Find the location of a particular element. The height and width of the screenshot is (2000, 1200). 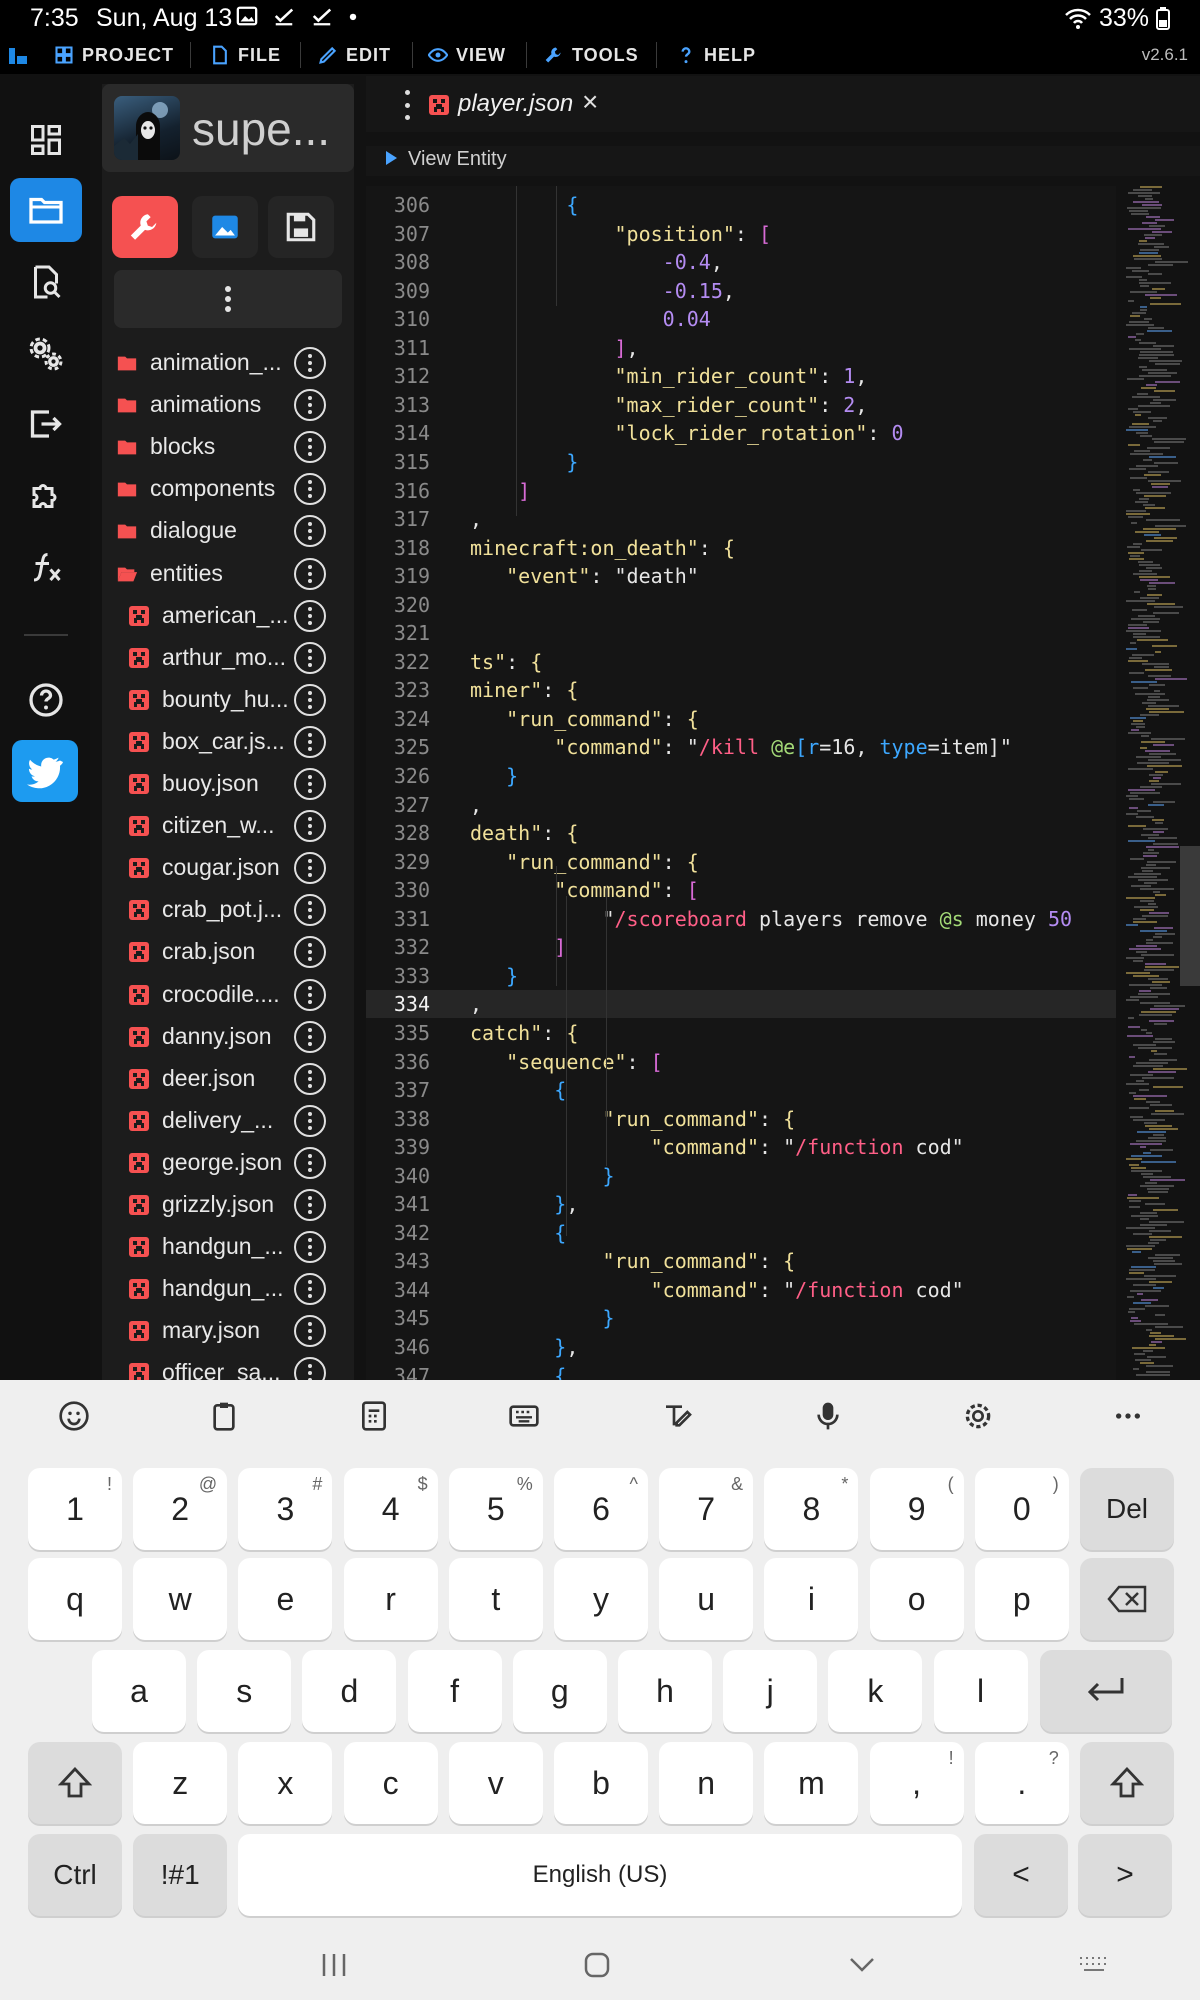

key-9: 9( is located at coordinates (916, 1509).